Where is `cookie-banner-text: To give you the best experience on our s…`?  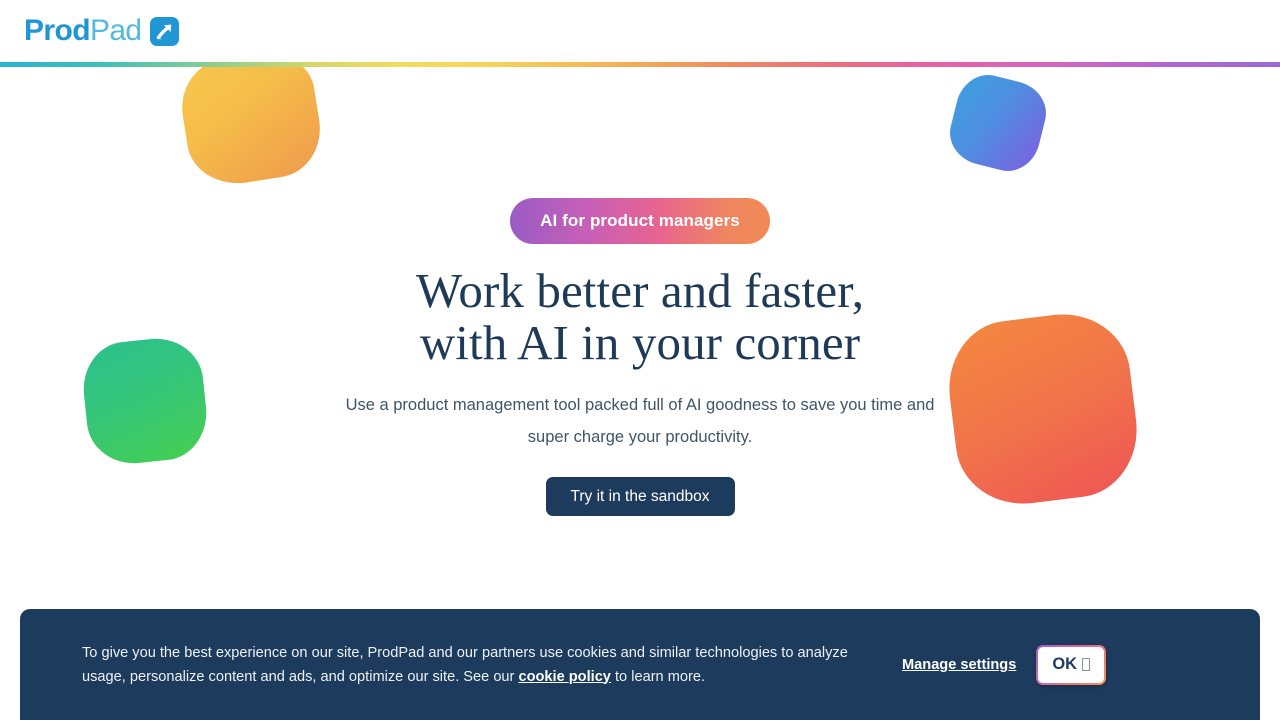
cookie-banner-text: To give you the best experience on our s… is located at coordinates (482, 665).